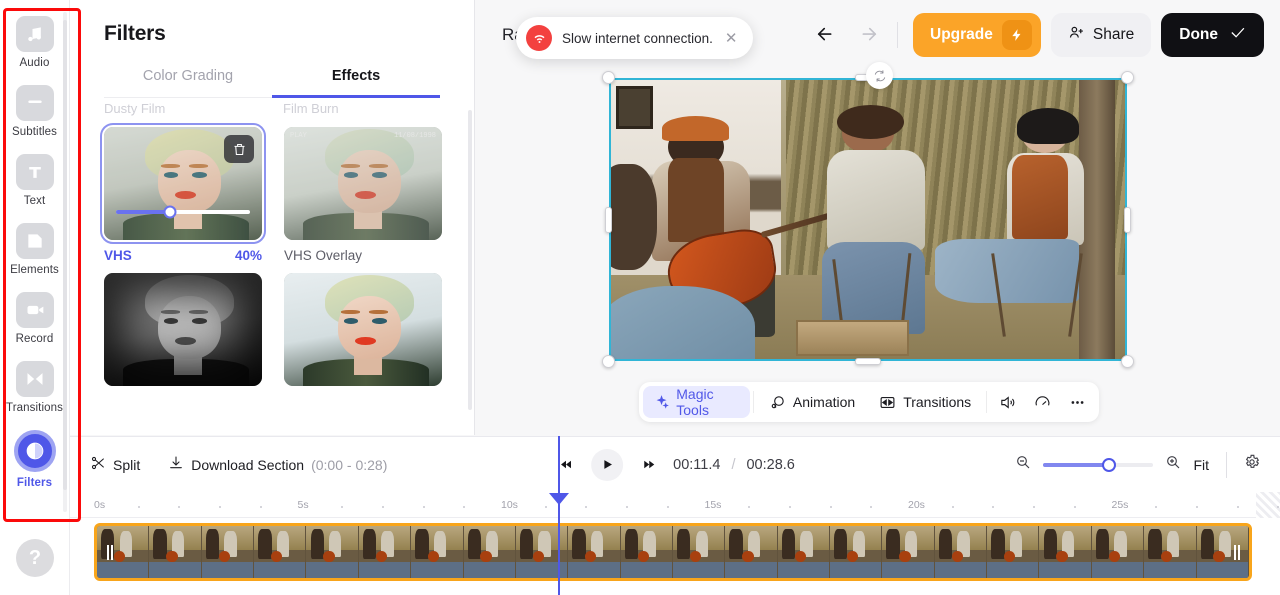 The height and width of the screenshot is (595, 1280). I want to click on sidebar-item-record: Record, so click(35, 318).